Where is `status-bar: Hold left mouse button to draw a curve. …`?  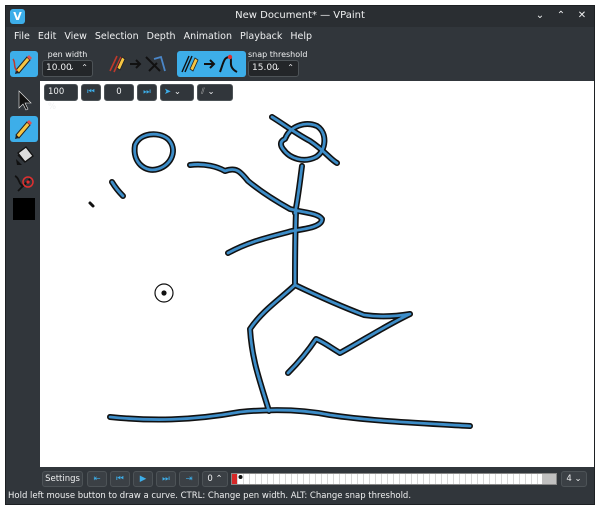 status-bar: Hold left mouse button to draw a curve. … is located at coordinates (210, 496).